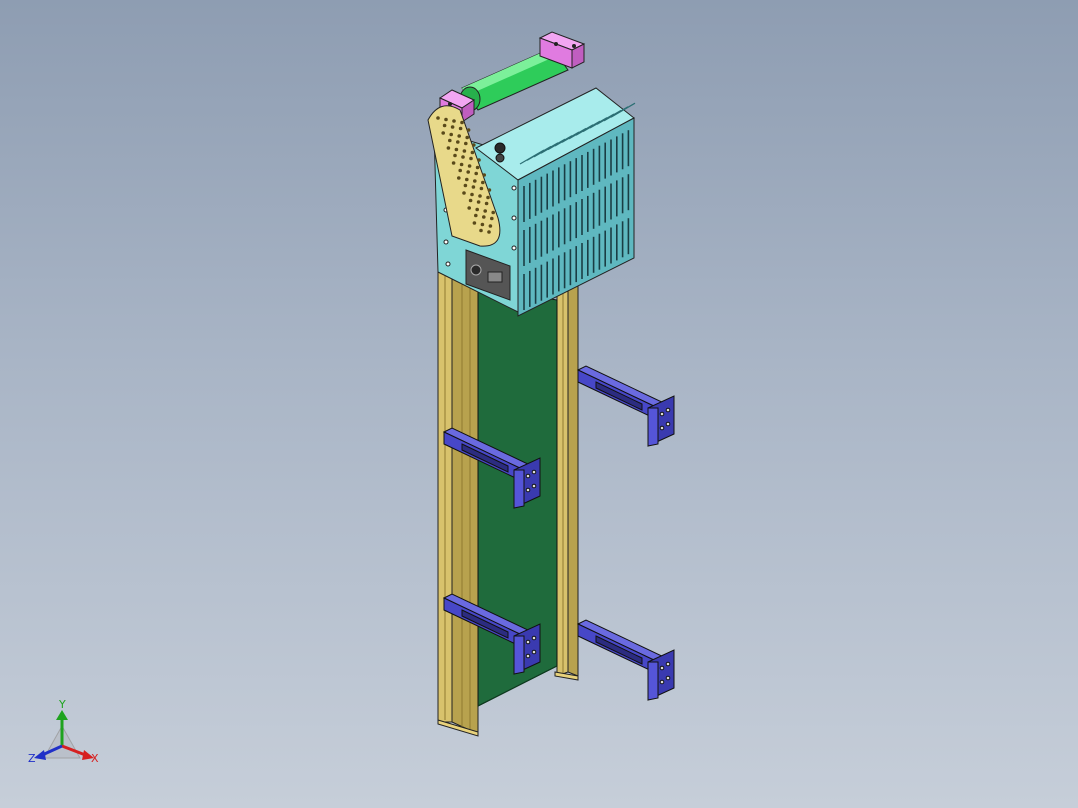 The width and height of the screenshot is (1078, 808). I want to click on power-knob, so click(500, 148).